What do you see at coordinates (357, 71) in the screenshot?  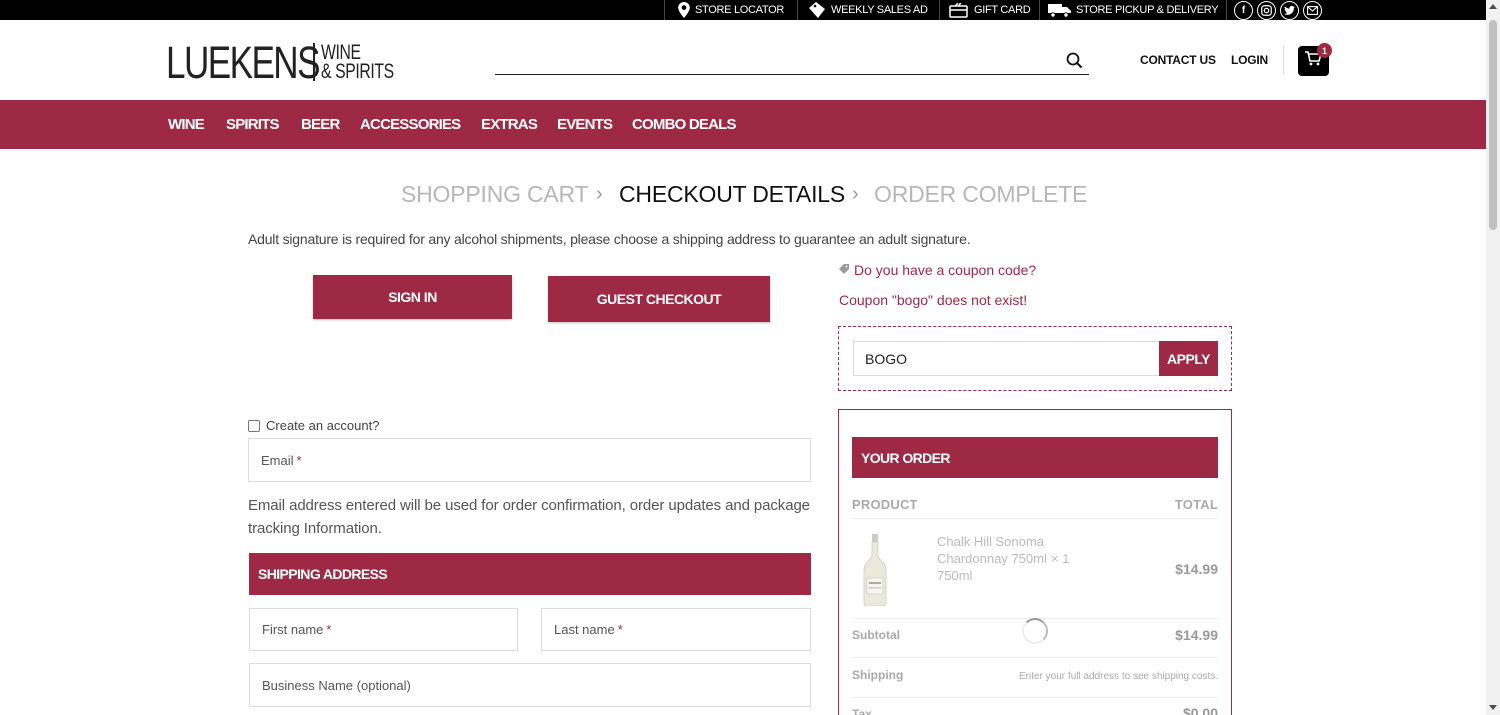 I see `logo-subtitle-line2: & SPIRITS` at bounding box center [357, 71].